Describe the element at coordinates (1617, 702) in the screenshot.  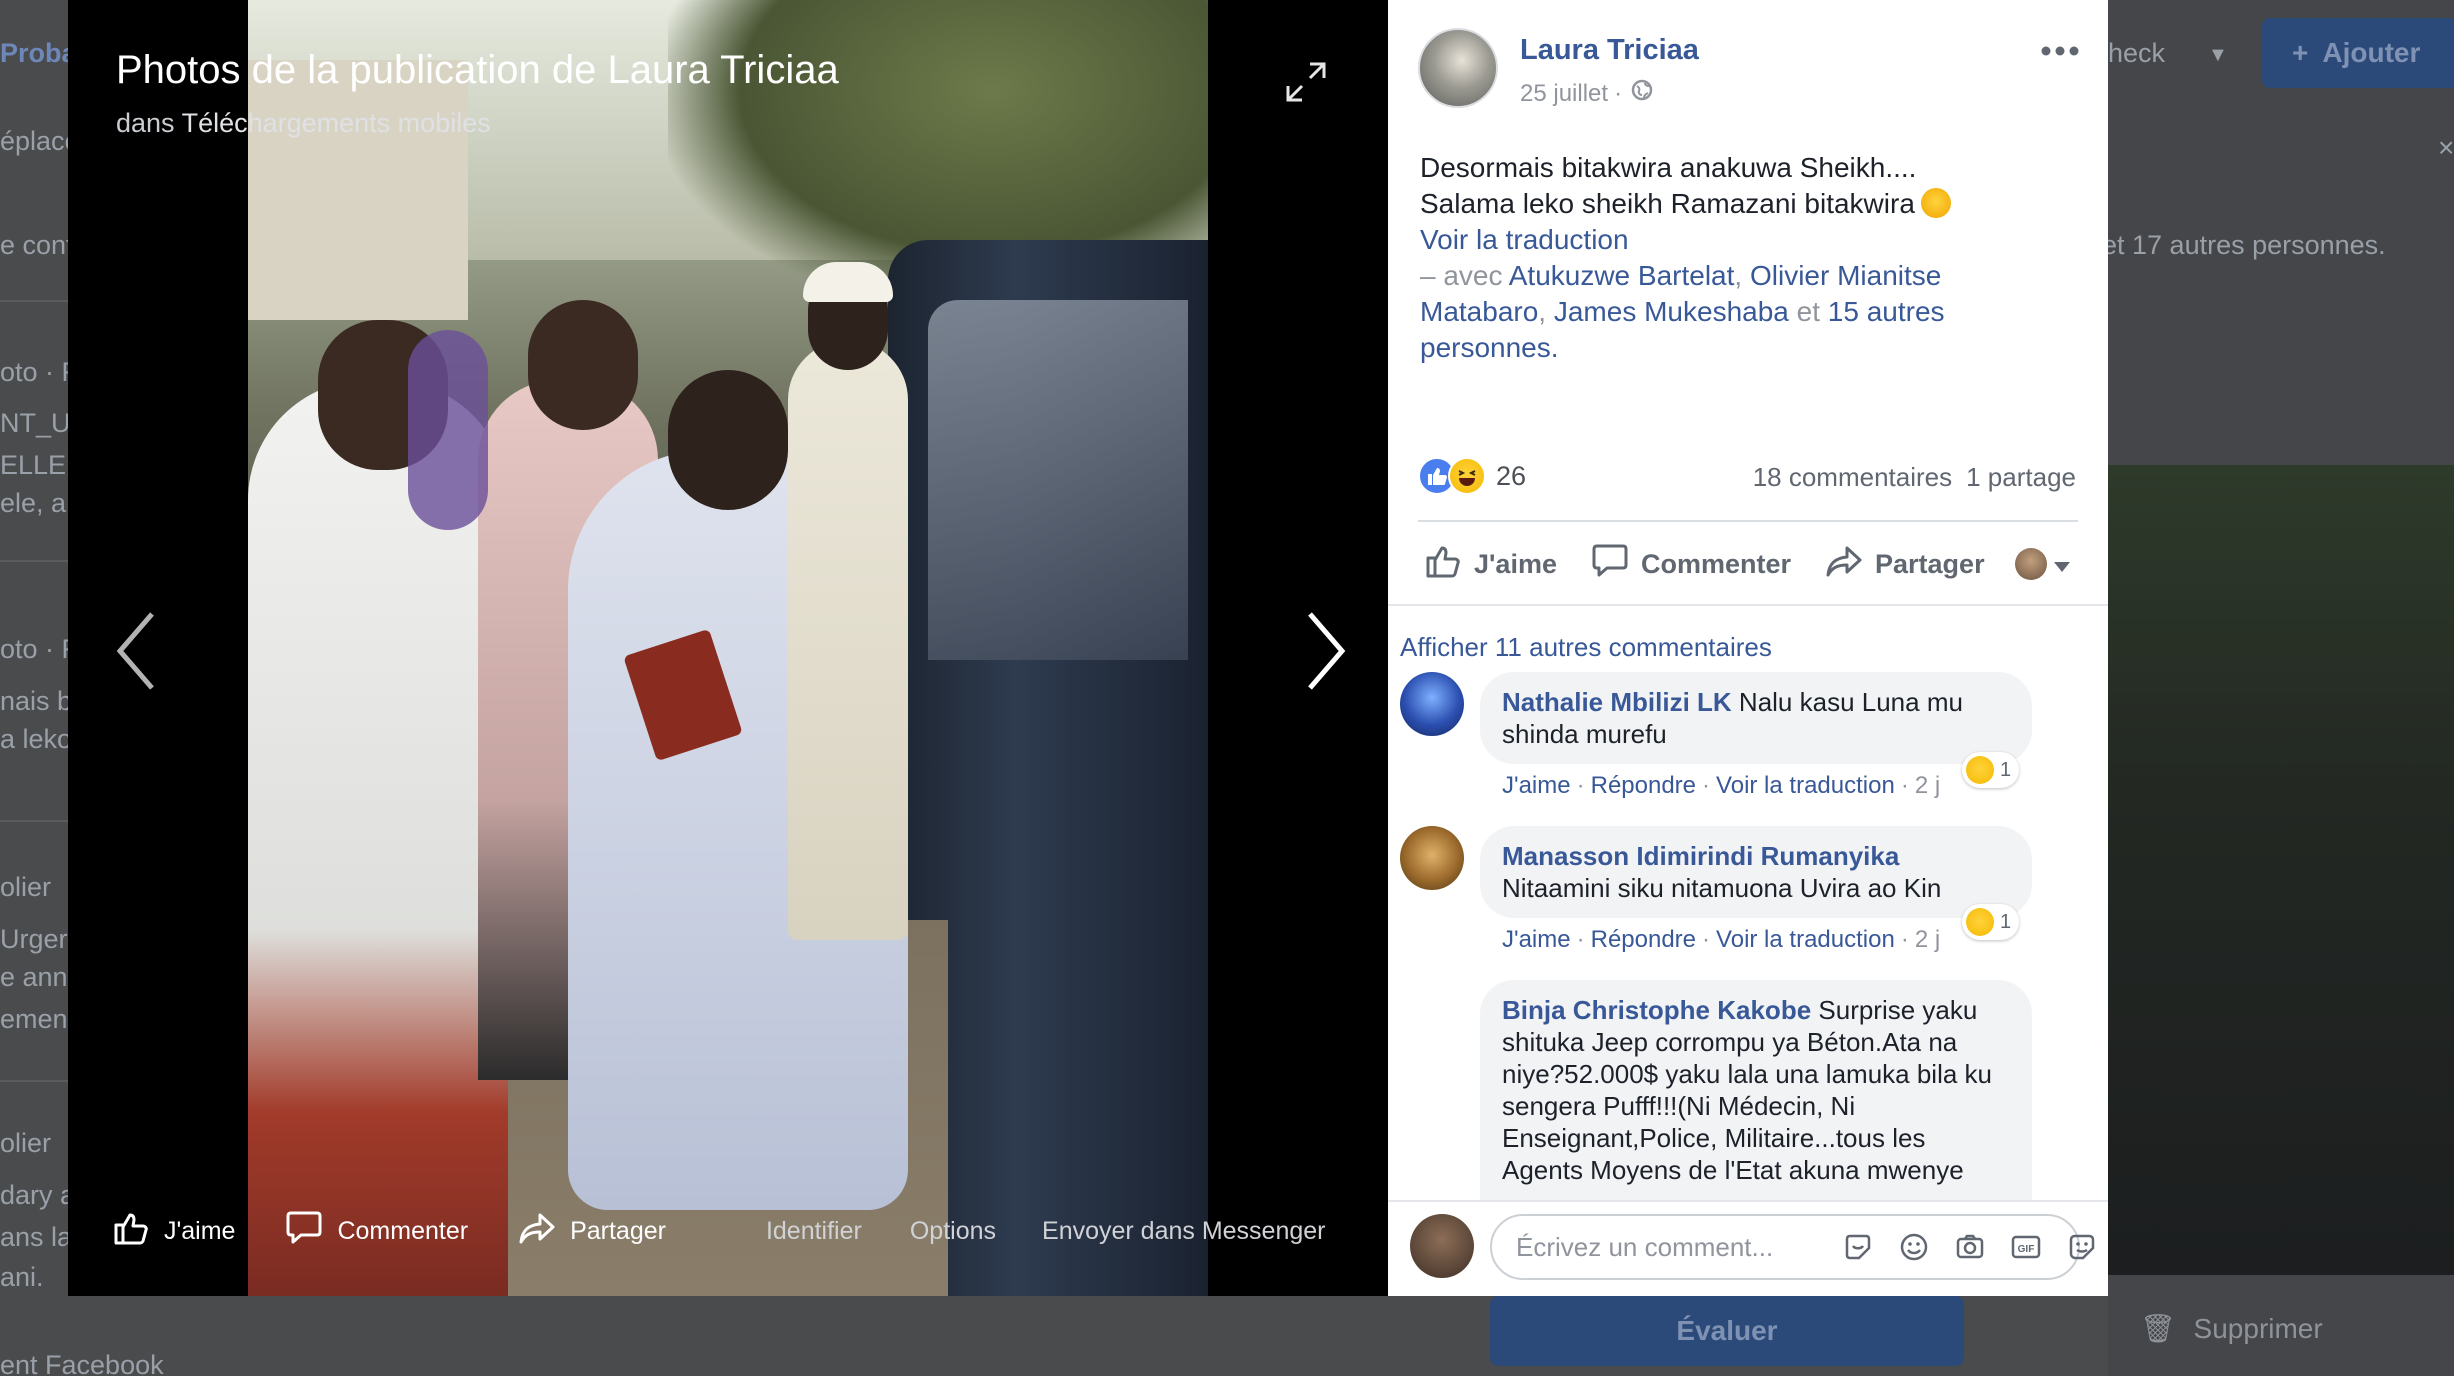
I see `commenter-name: Nathalie Mbilizi LK` at that location.